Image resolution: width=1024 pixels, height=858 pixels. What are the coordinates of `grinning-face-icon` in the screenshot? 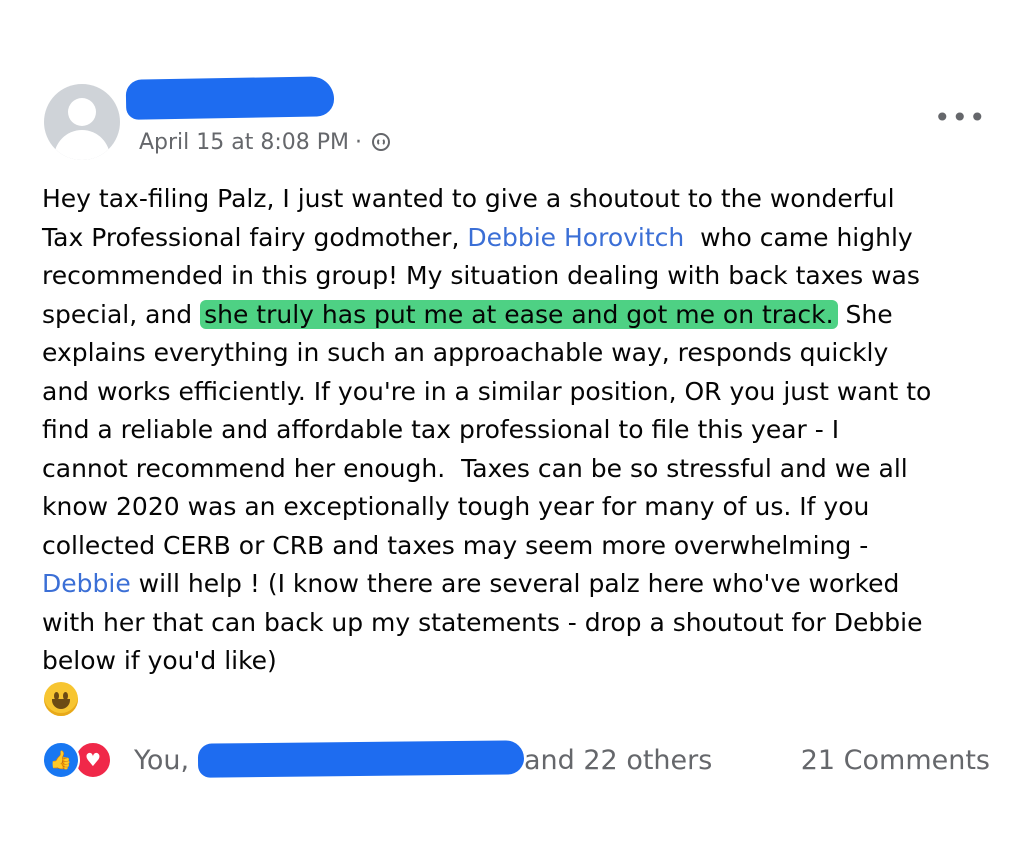 It's located at (61, 699).